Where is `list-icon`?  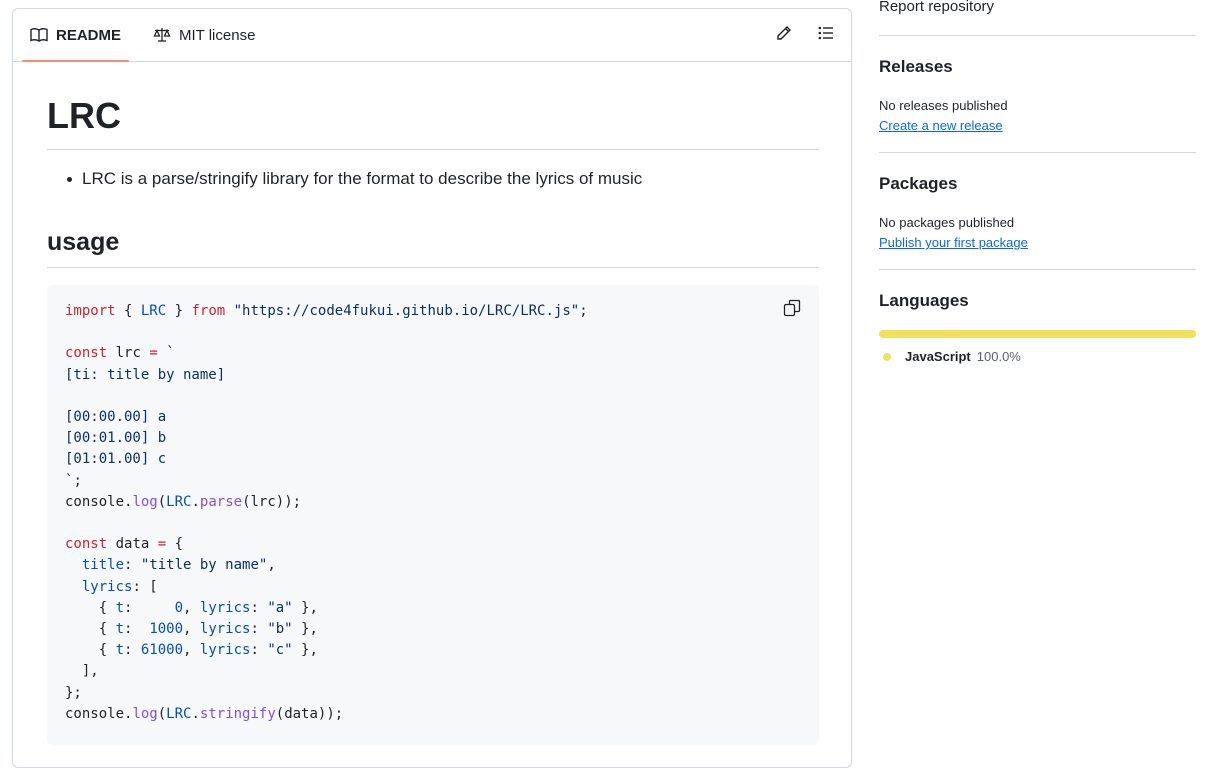
list-icon is located at coordinates (826, 35).